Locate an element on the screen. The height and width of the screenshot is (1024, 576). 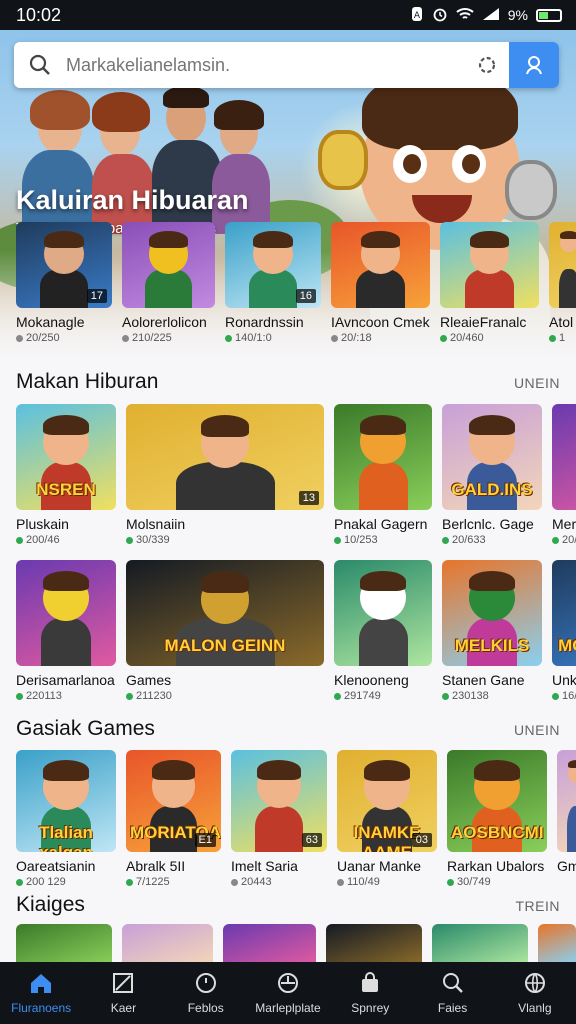
game-tile: 13 Merahrar Uplcn 20/200 is located at coordinates (564, 475).